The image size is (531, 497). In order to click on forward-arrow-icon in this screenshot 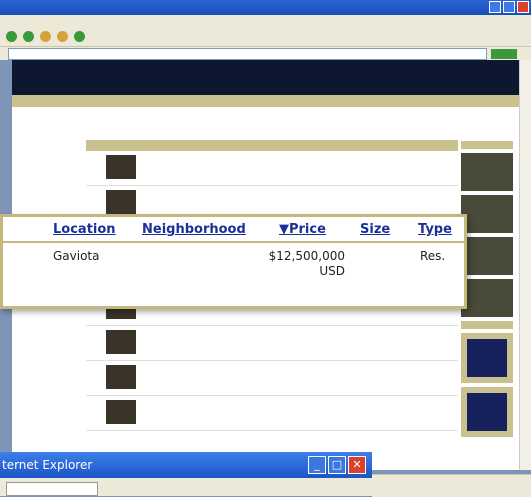, I will do `click(28, 36)`.